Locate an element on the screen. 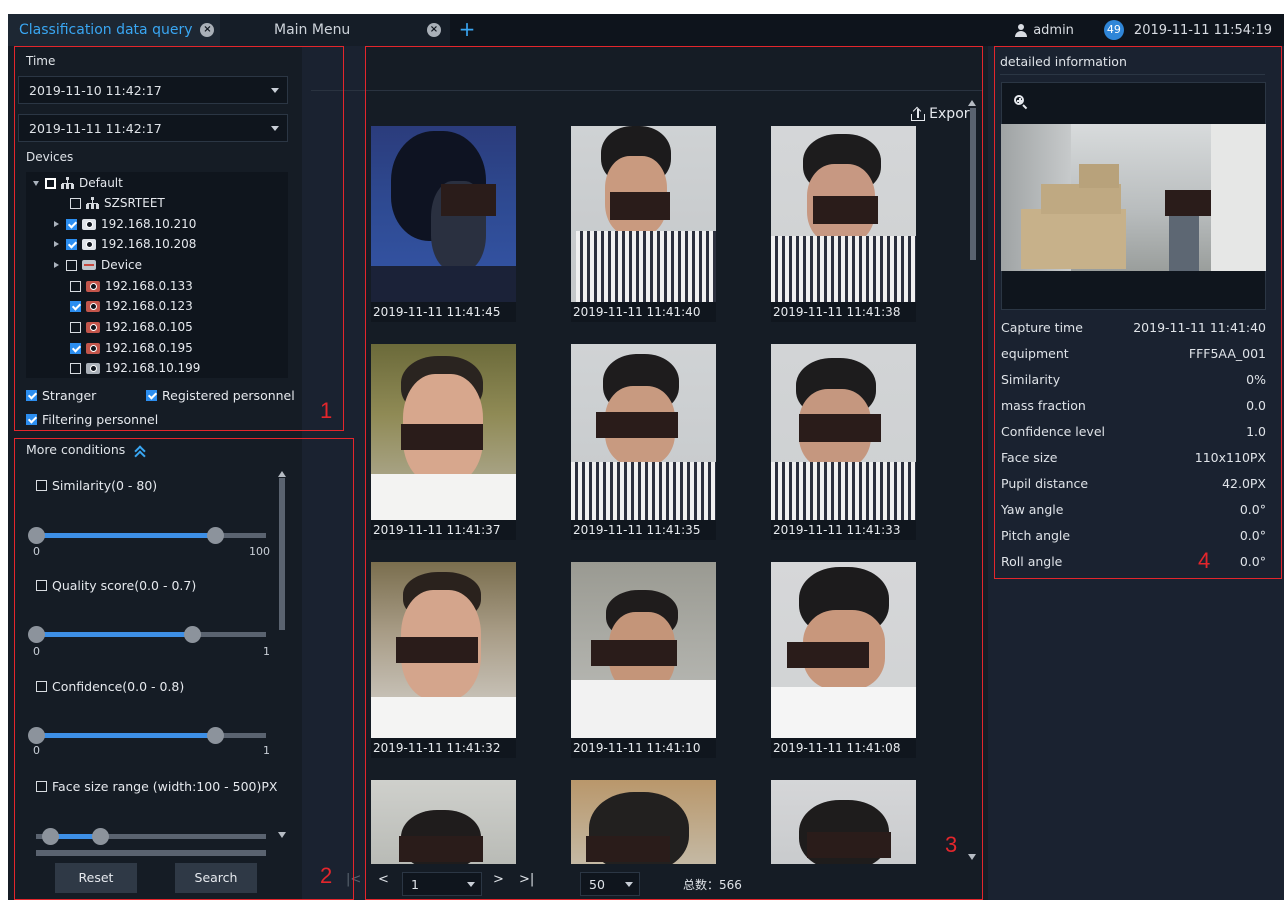 Image resolution: width=1284 pixels, height=900 pixels. search-button: Search is located at coordinates (216, 878).